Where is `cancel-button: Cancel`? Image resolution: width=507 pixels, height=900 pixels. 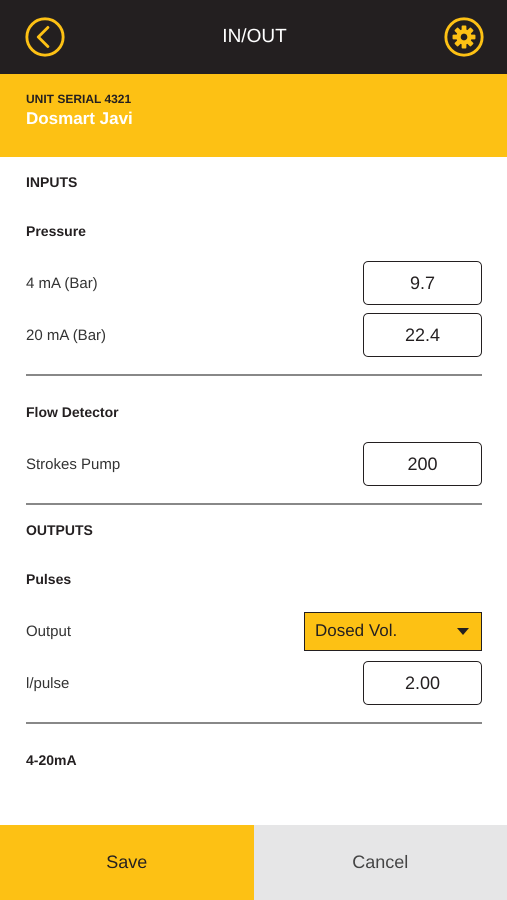
cancel-button: Cancel is located at coordinates (380, 862).